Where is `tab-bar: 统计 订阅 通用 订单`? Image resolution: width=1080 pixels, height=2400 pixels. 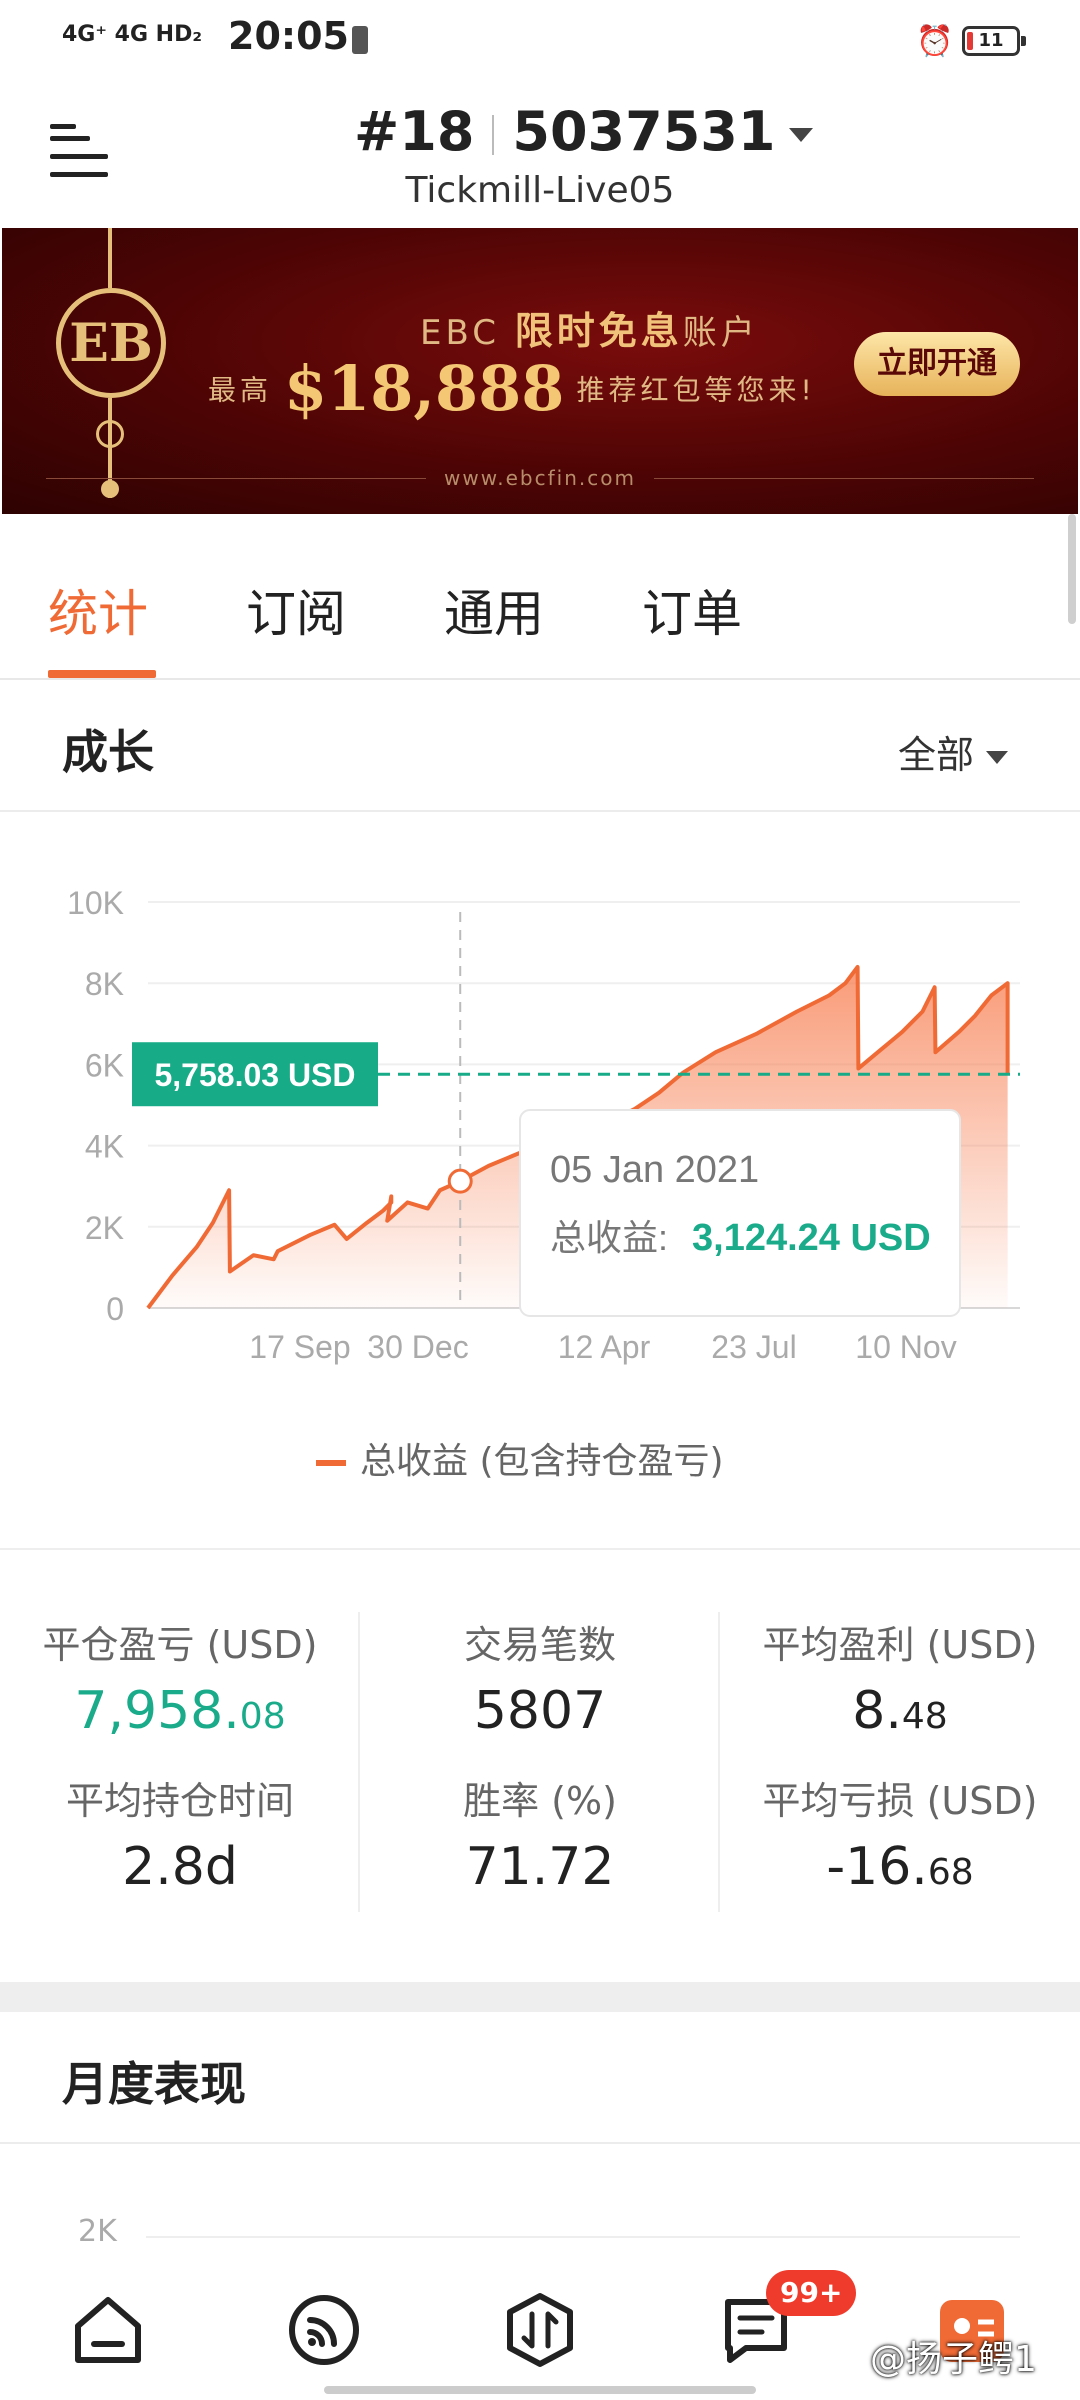
tab-bar: 统计 订阅 通用 订单 is located at coordinates (540, 597).